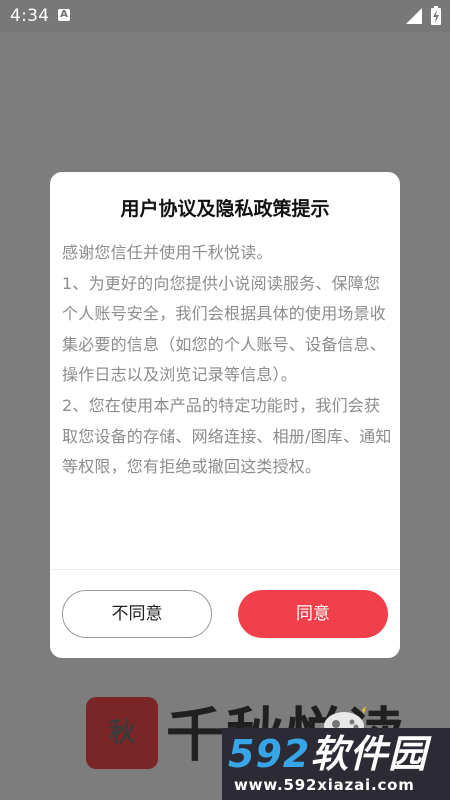 The width and height of the screenshot is (450, 800). Describe the element at coordinates (64, 15) in the screenshot. I see `notification-a-icon: A` at that location.